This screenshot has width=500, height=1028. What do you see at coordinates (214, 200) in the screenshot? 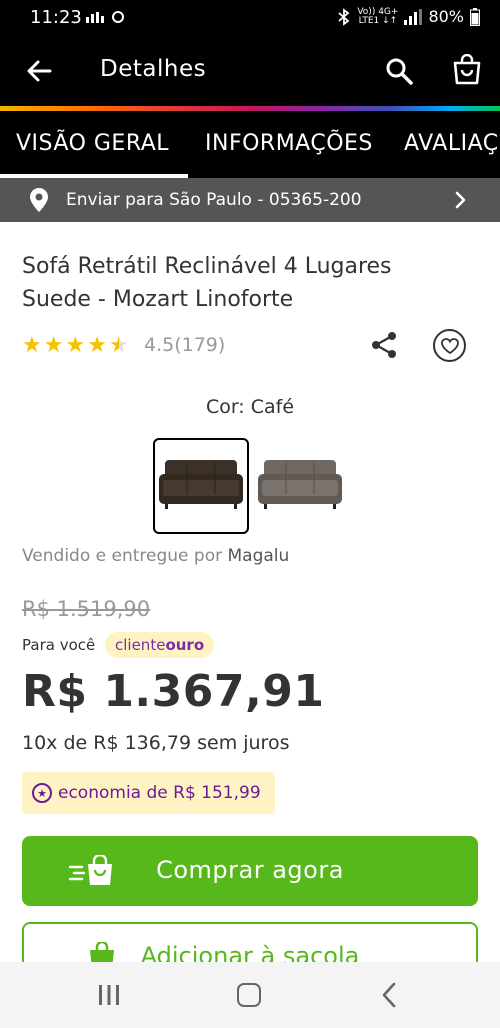
I see `shipping-text: Enviar para São Paulo - 05365-200` at bounding box center [214, 200].